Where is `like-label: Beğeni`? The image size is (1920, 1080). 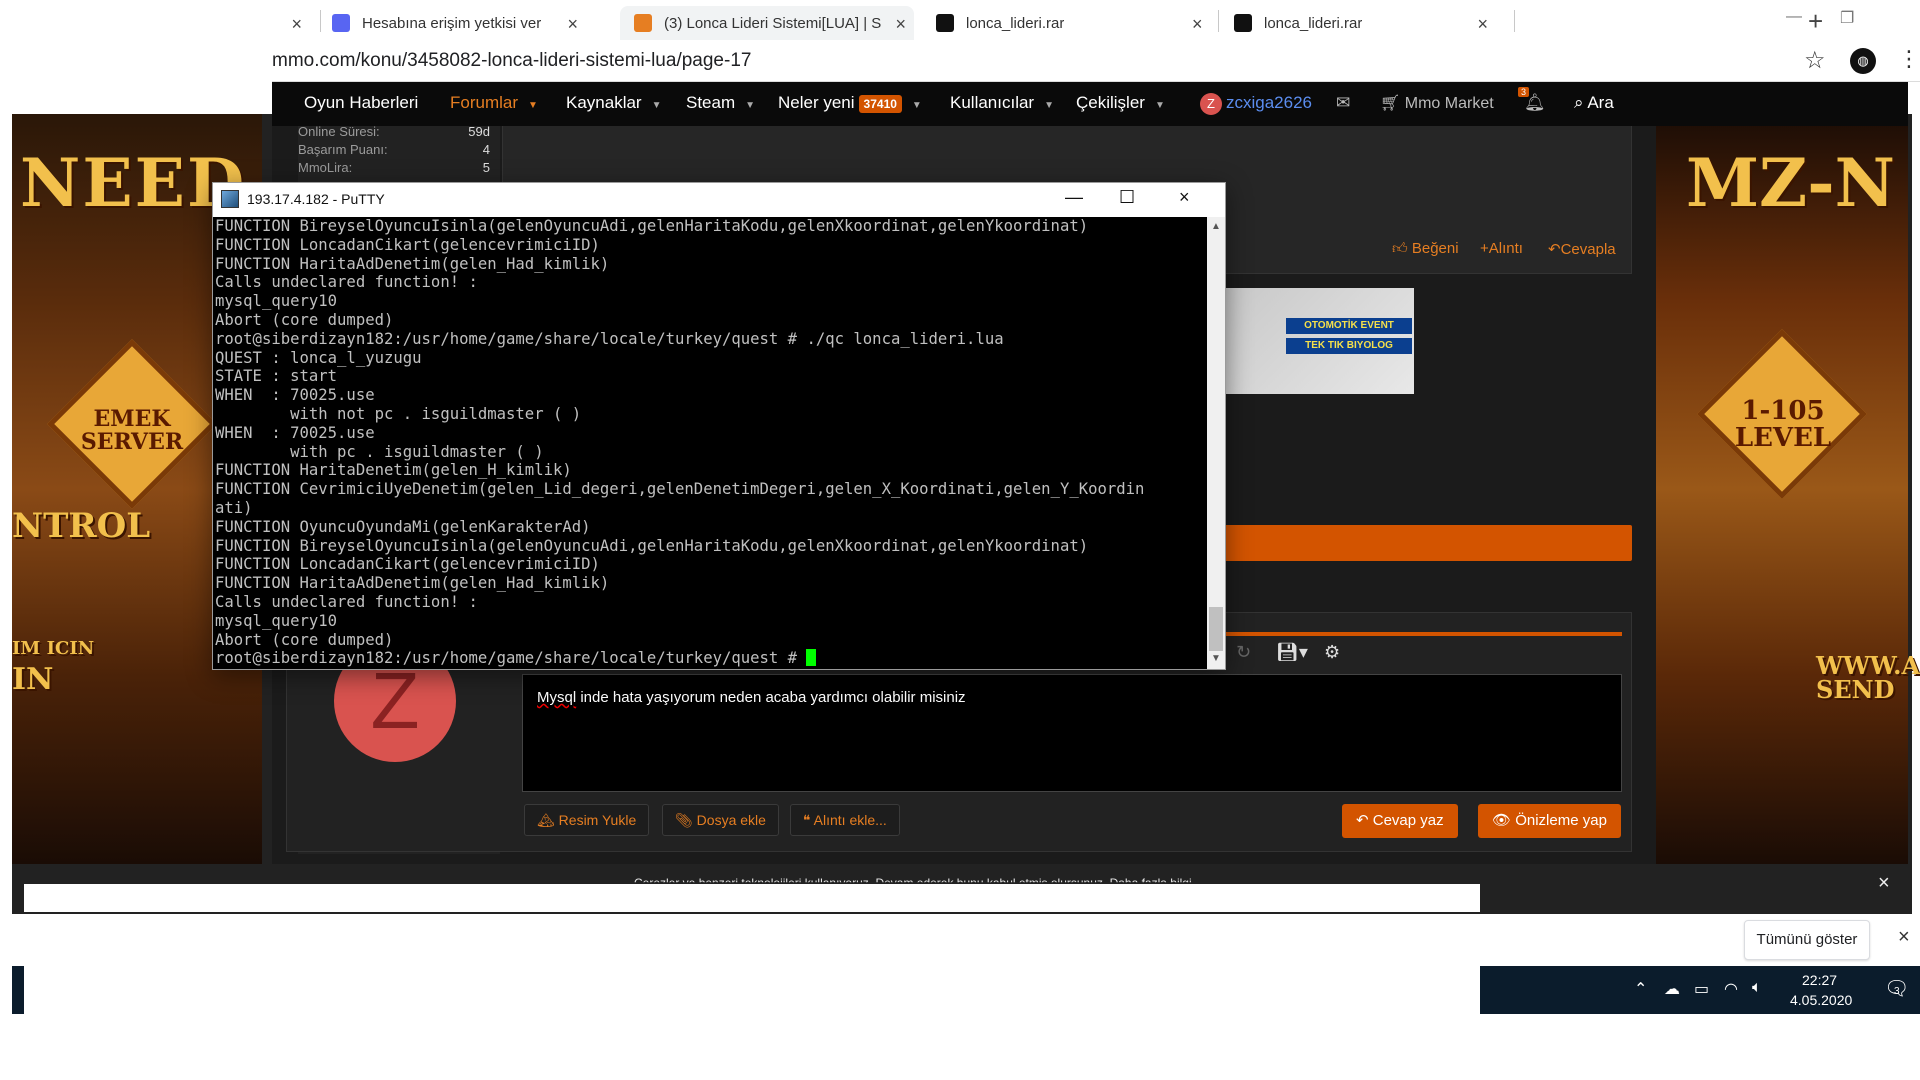
like-label: Beğeni is located at coordinates (1435, 248).